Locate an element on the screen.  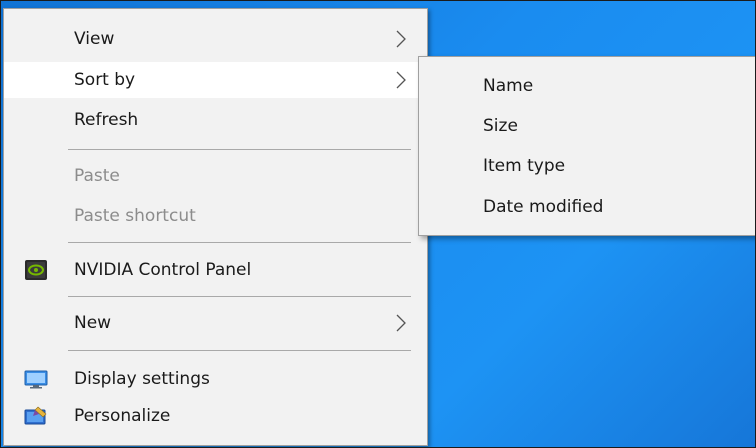
menu-item-display-settings: Display settings is located at coordinates (215, 379).